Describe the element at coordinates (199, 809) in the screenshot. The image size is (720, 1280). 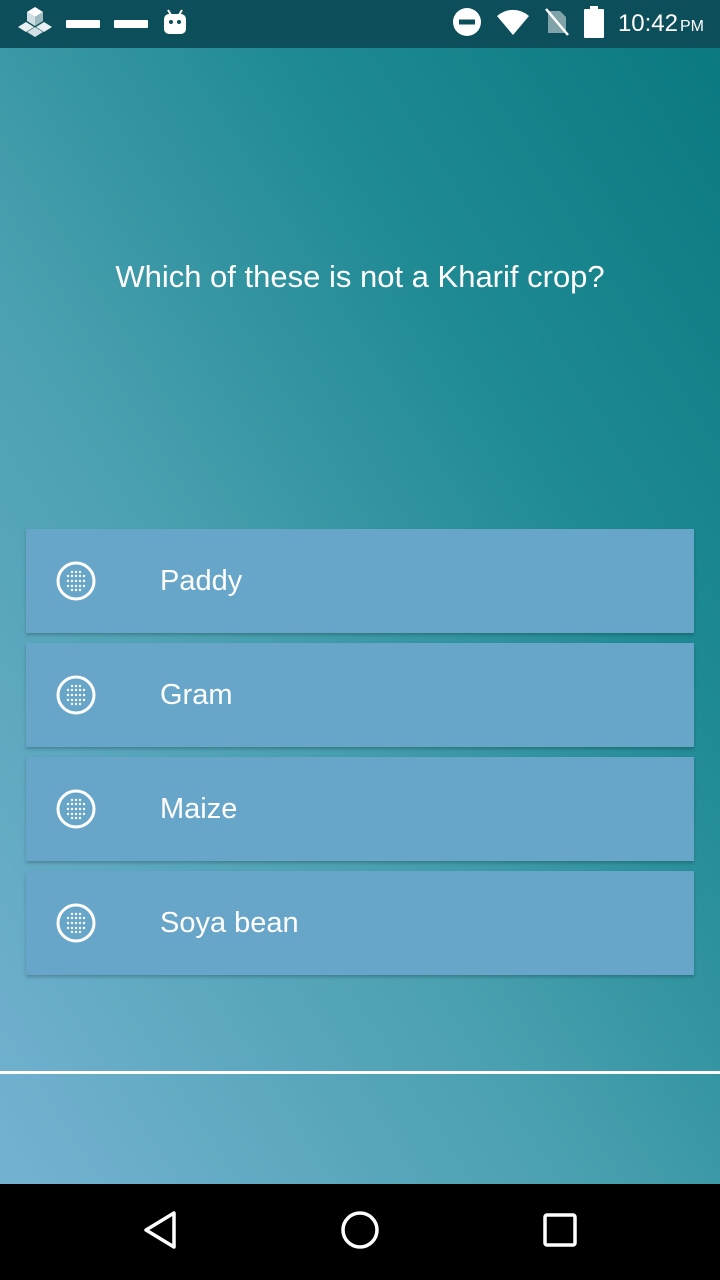
I see `option-label: Maize` at that location.